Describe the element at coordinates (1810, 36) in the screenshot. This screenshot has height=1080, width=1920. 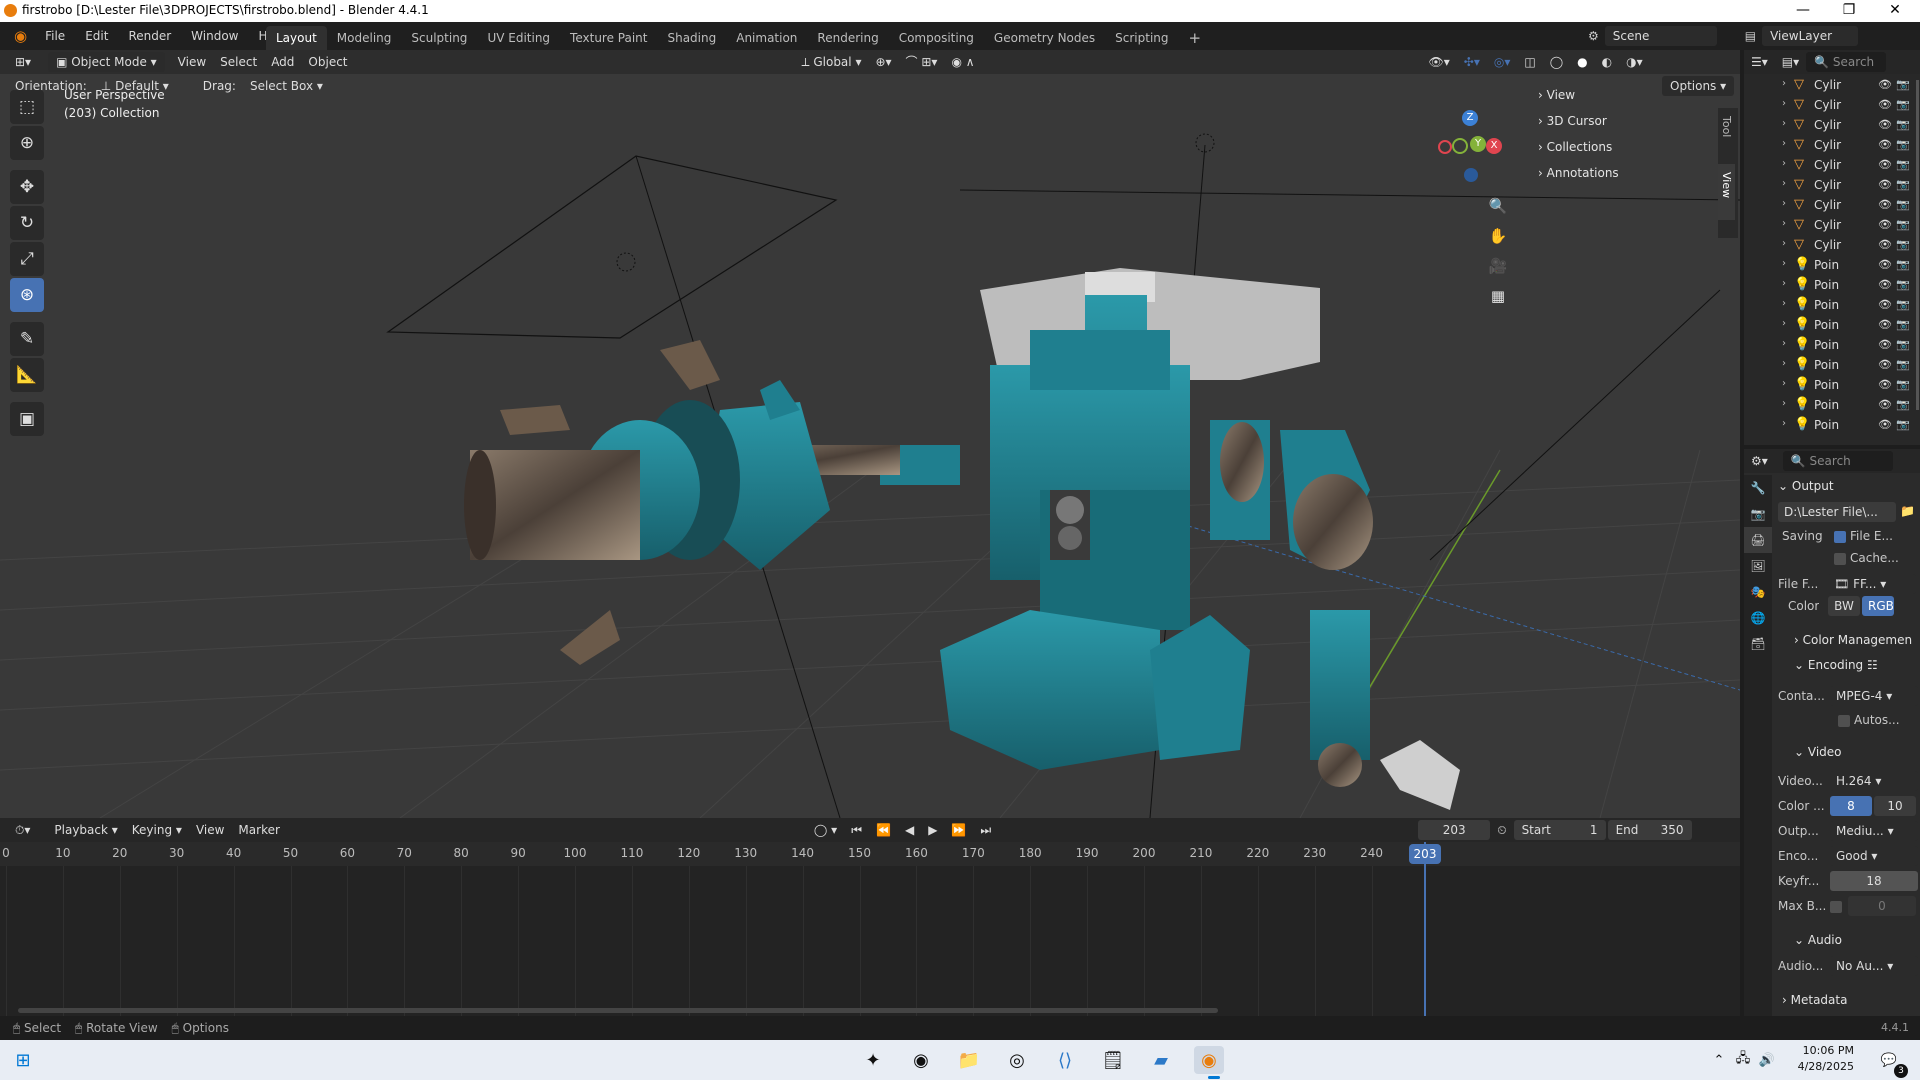
I see `viewlayer-selector: ViewLayer` at that location.